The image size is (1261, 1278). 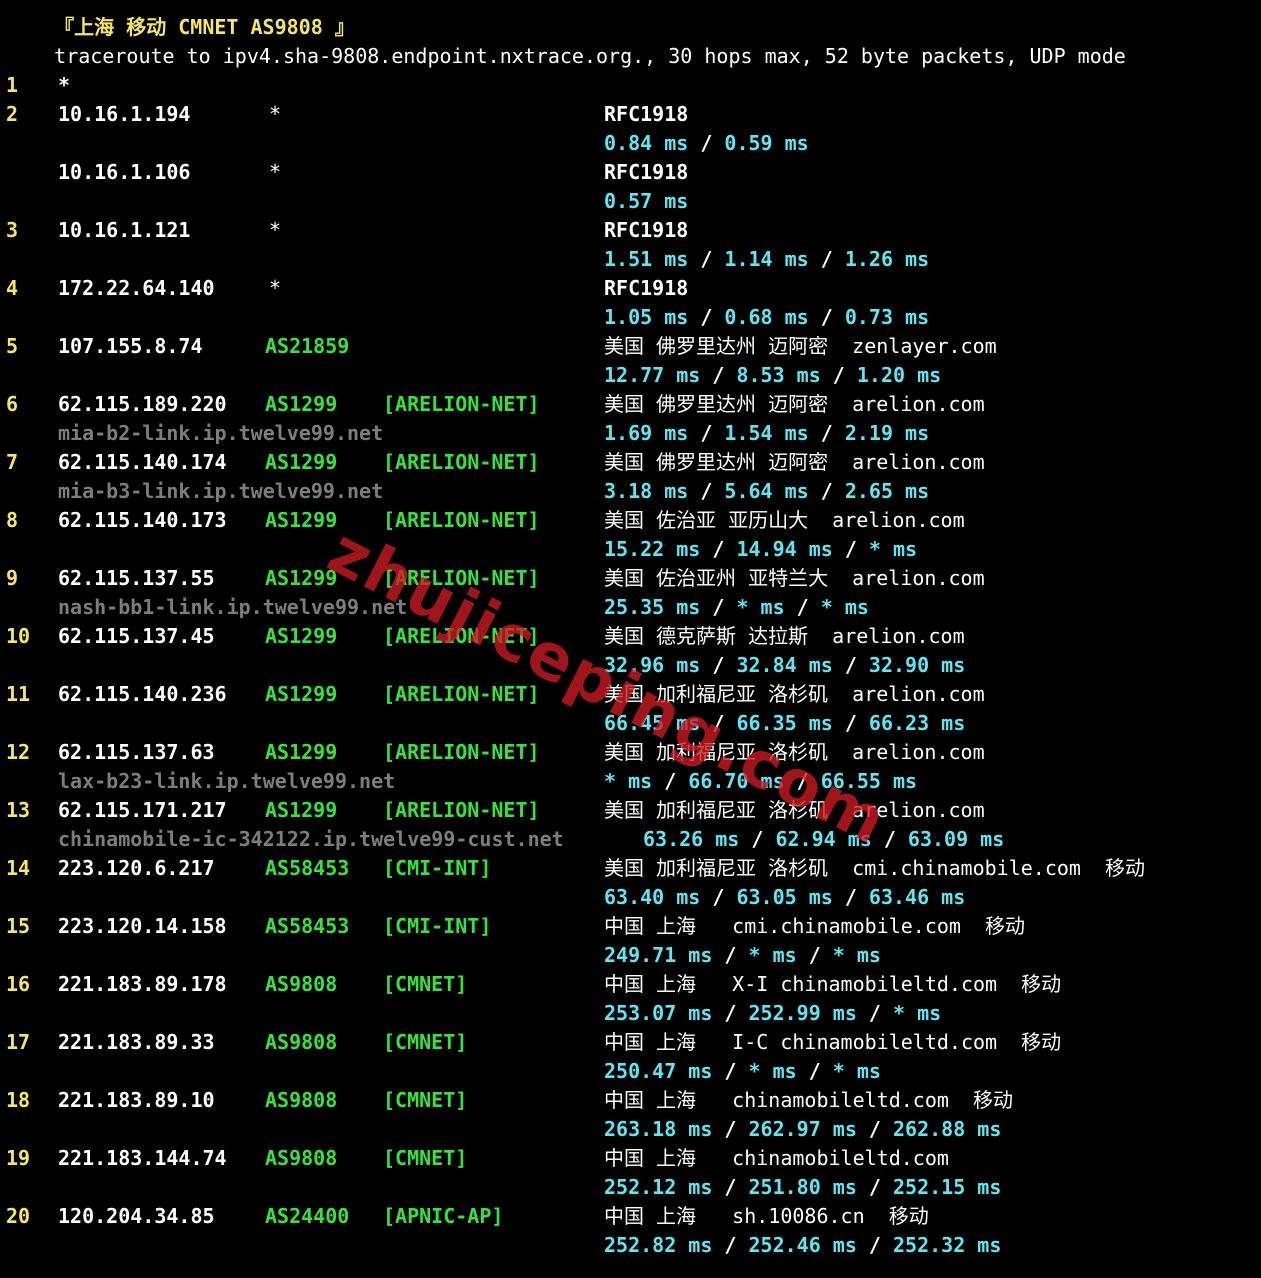 What do you see at coordinates (633, 201) in the screenshot?
I see `hop-detail-row: 0.57 ms` at bounding box center [633, 201].